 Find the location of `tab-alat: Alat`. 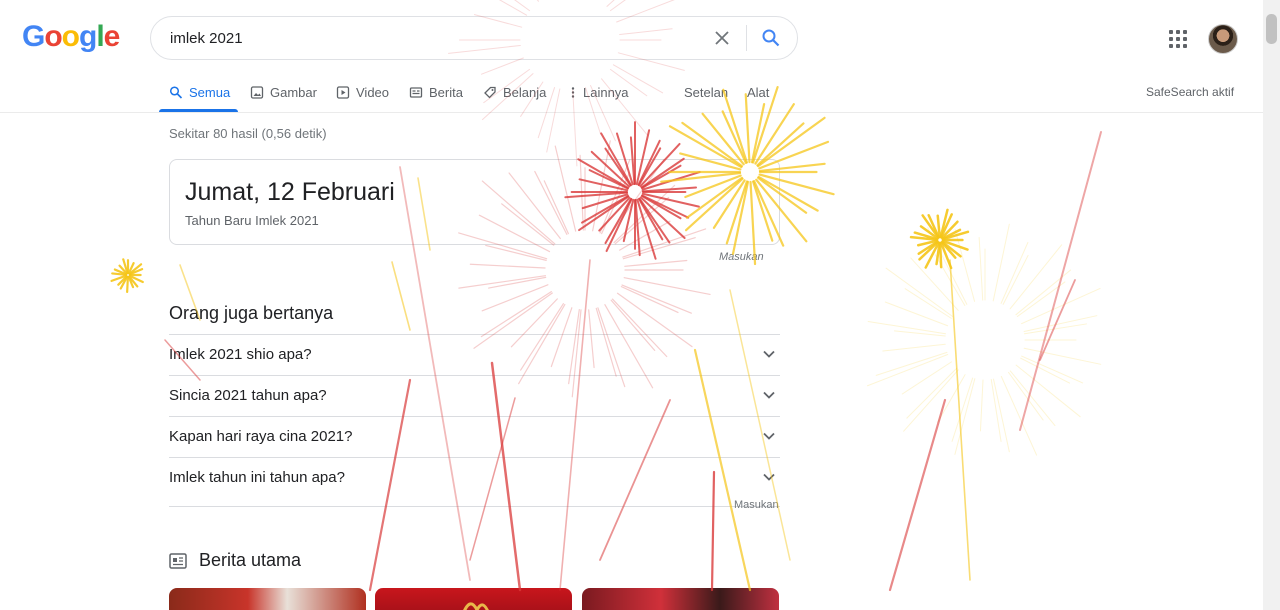

tab-alat: Alat is located at coordinates (758, 92).